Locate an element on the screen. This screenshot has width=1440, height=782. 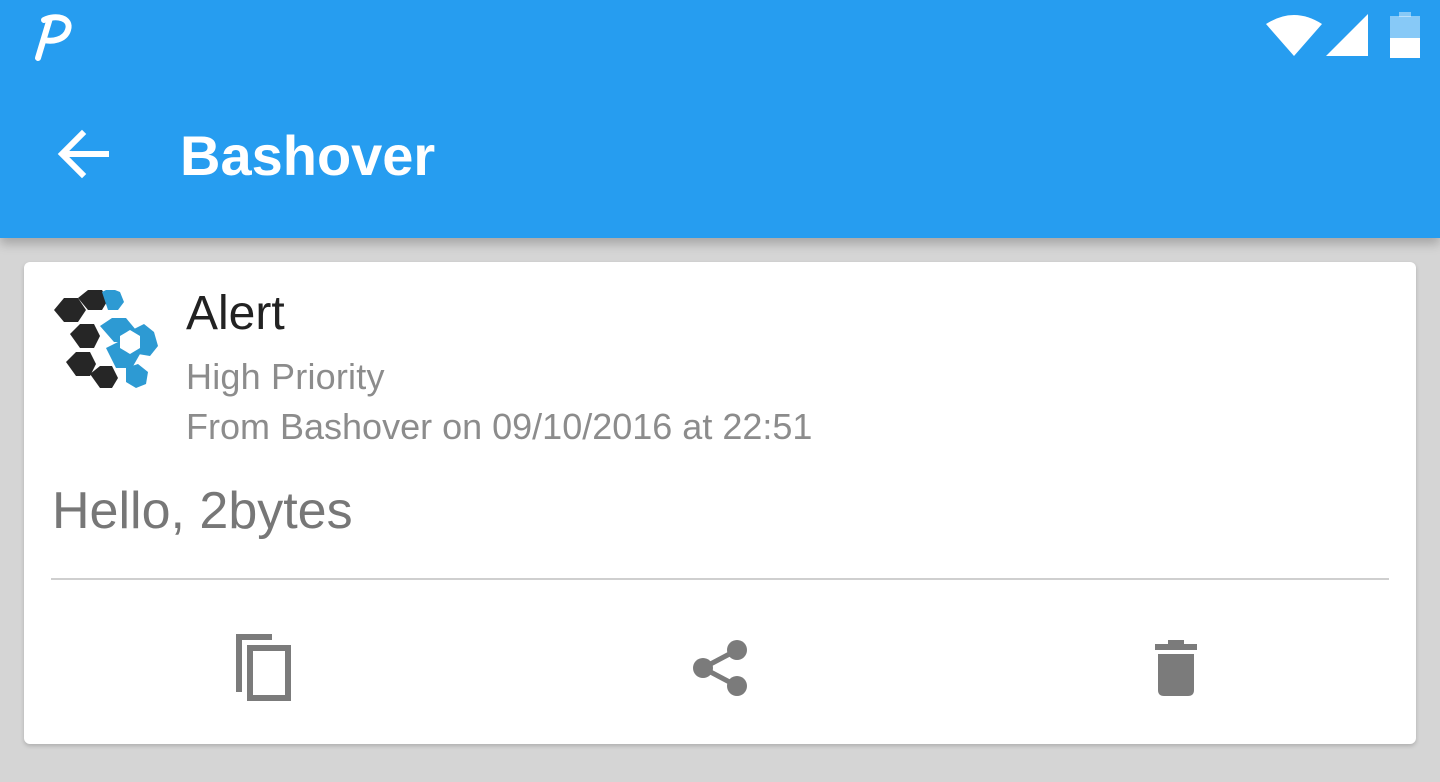
message-body: Hello, 2bytes is located at coordinates (202, 511).